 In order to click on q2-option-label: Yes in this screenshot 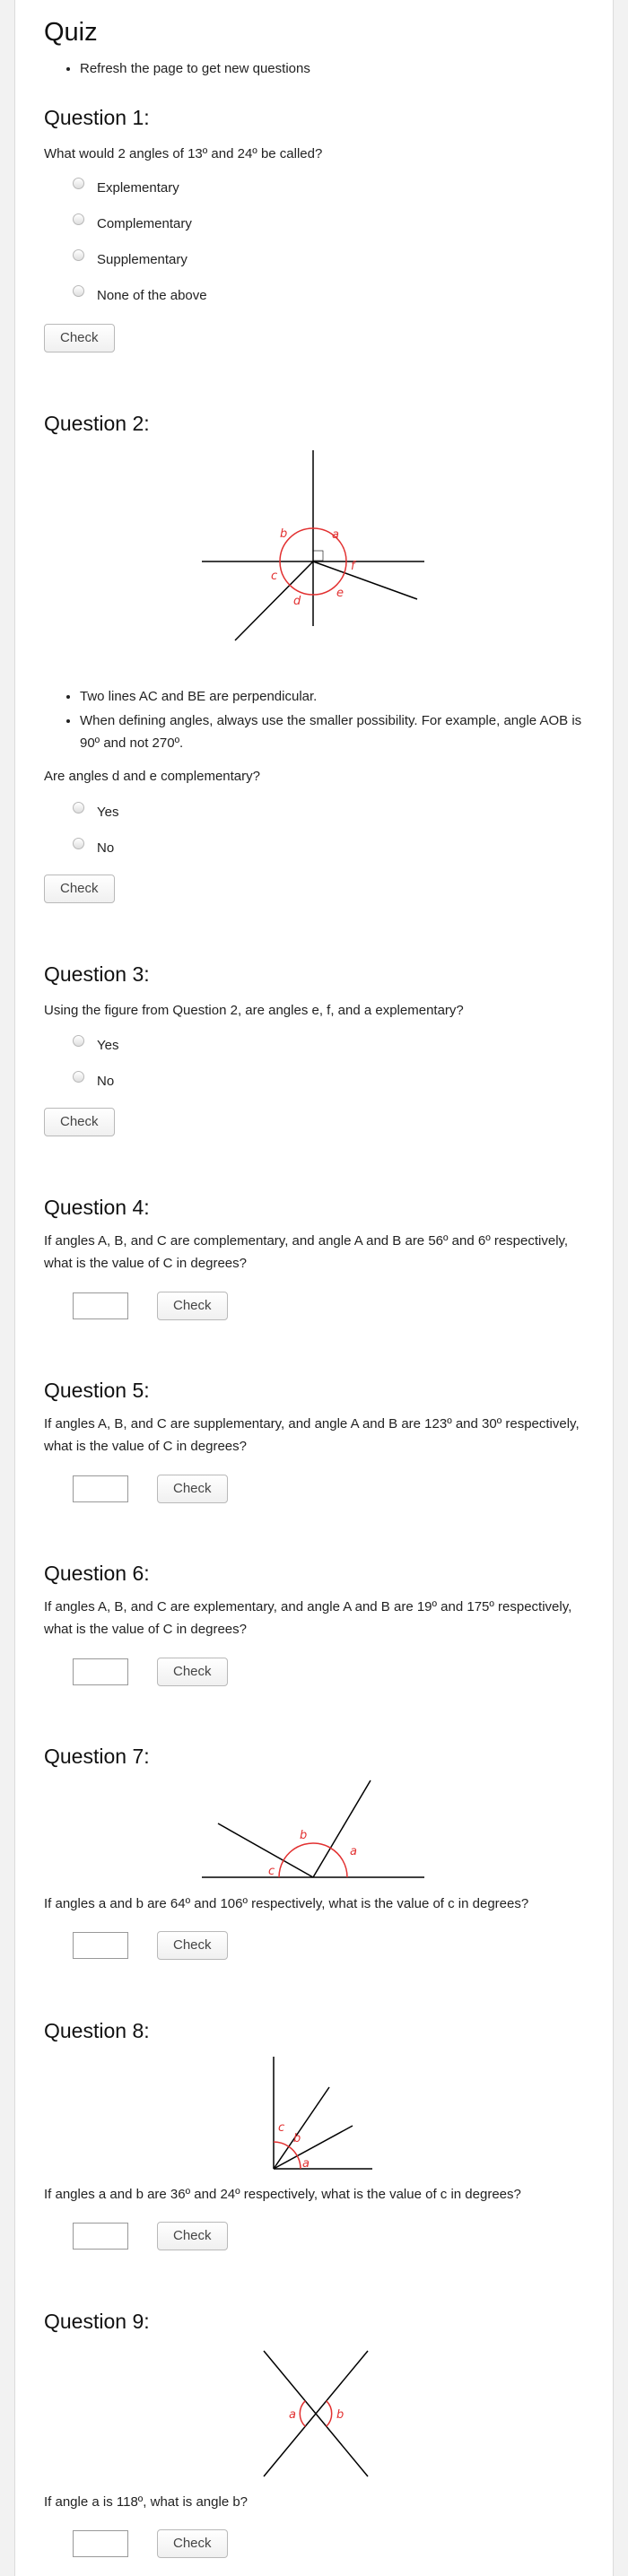, I will do `click(108, 812)`.